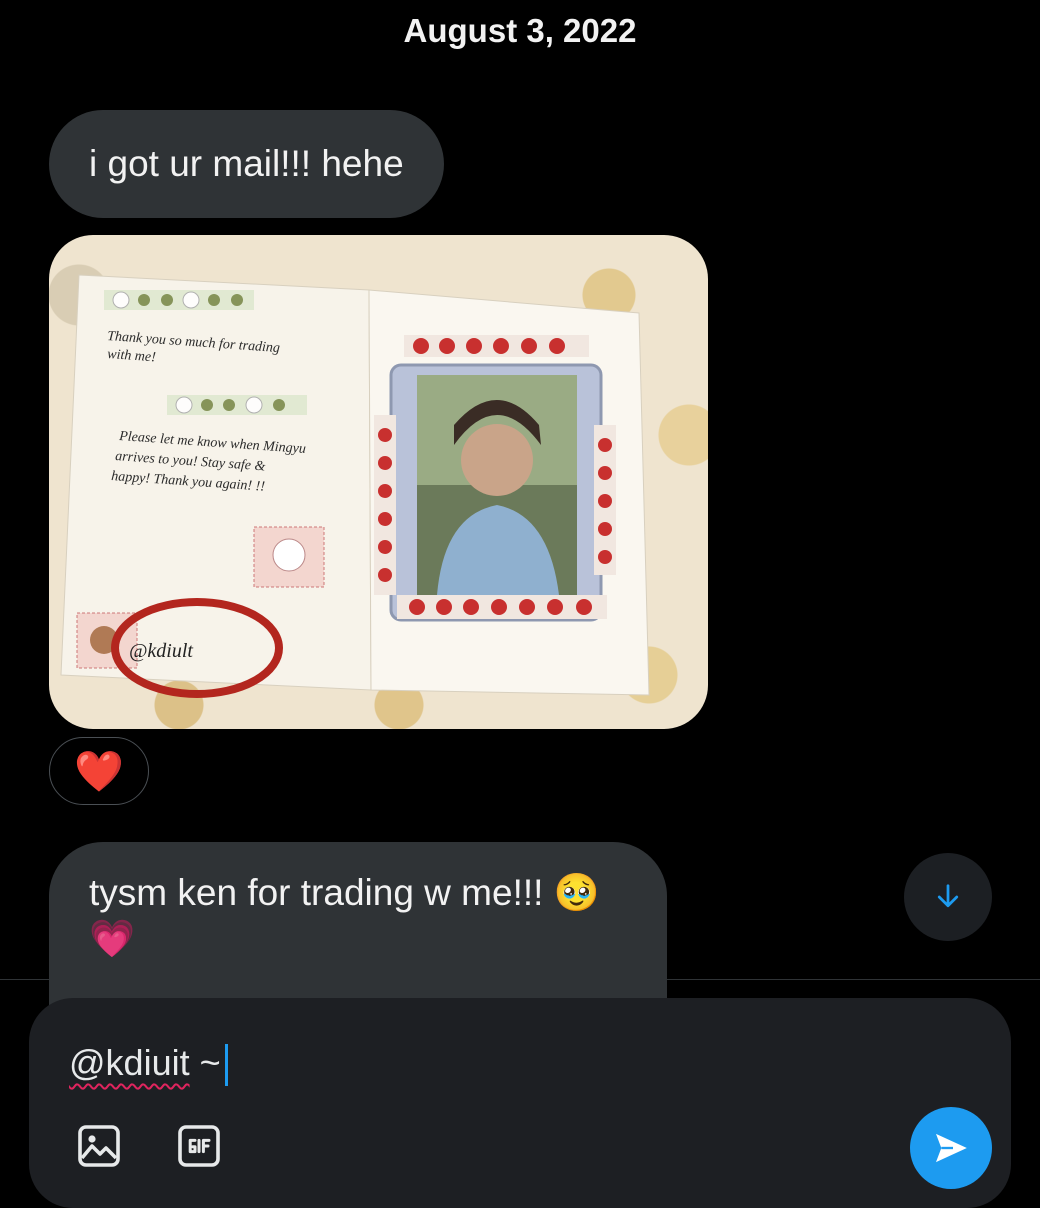 The height and width of the screenshot is (1208, 1040). I want to click on message-text: i got ur mail!!! hehe, so click(246, 163).